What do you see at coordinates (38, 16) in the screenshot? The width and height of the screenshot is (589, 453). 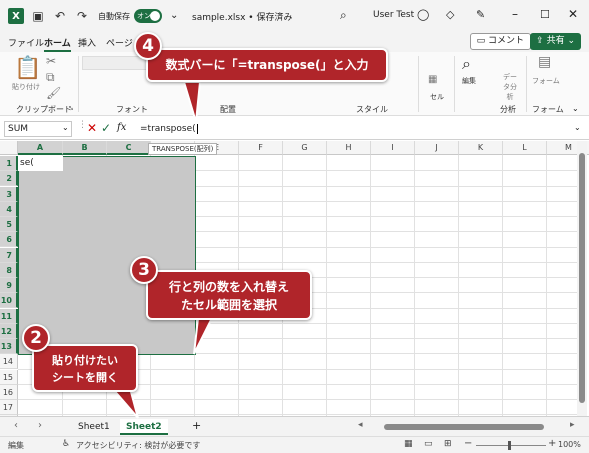 I see `save-icon: ▣` at bounding box center [38, 16].